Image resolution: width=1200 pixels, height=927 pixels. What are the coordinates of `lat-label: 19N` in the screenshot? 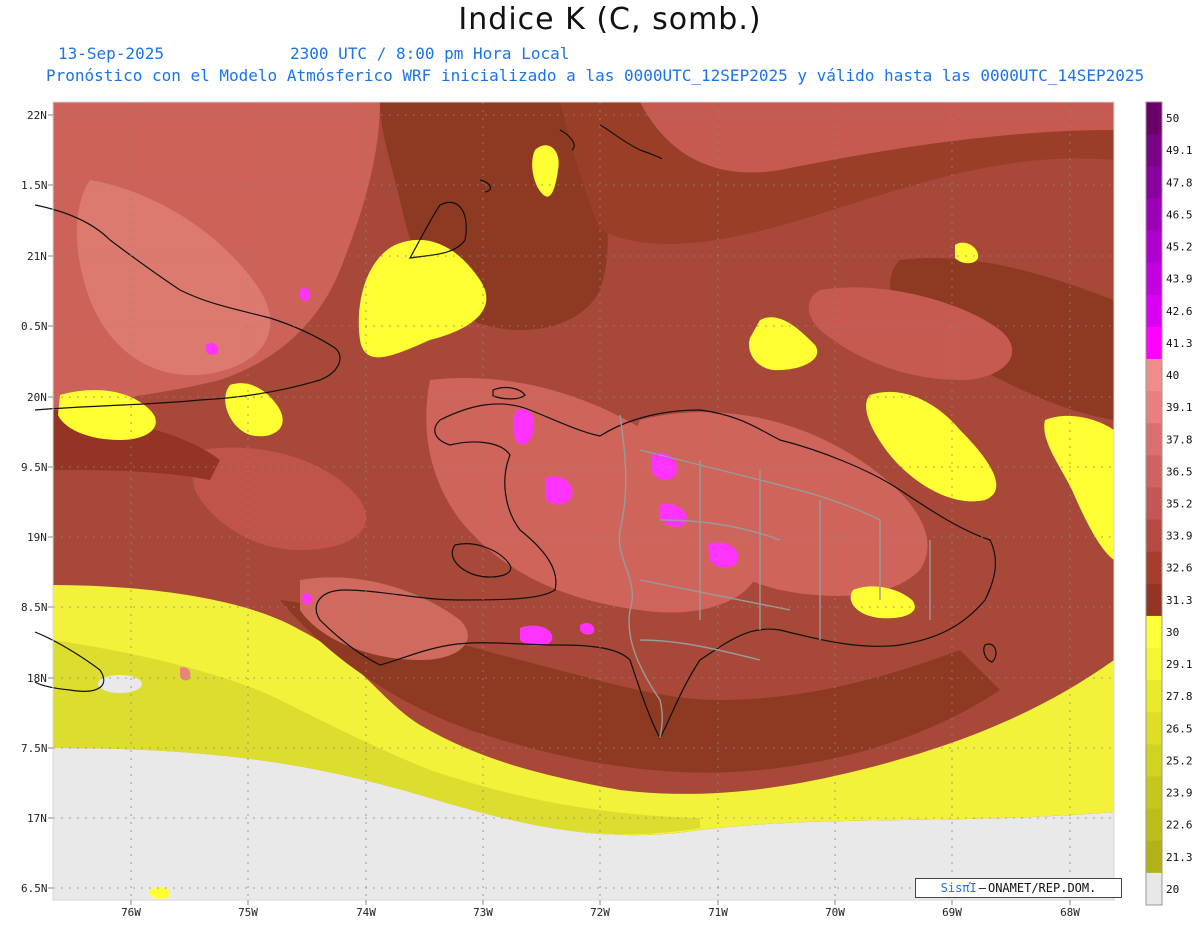 It's located at (37, 537).